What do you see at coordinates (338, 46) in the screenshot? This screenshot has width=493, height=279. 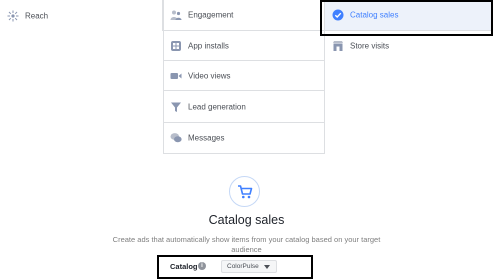 I see `store-icon` at bounding box center [338, 46].